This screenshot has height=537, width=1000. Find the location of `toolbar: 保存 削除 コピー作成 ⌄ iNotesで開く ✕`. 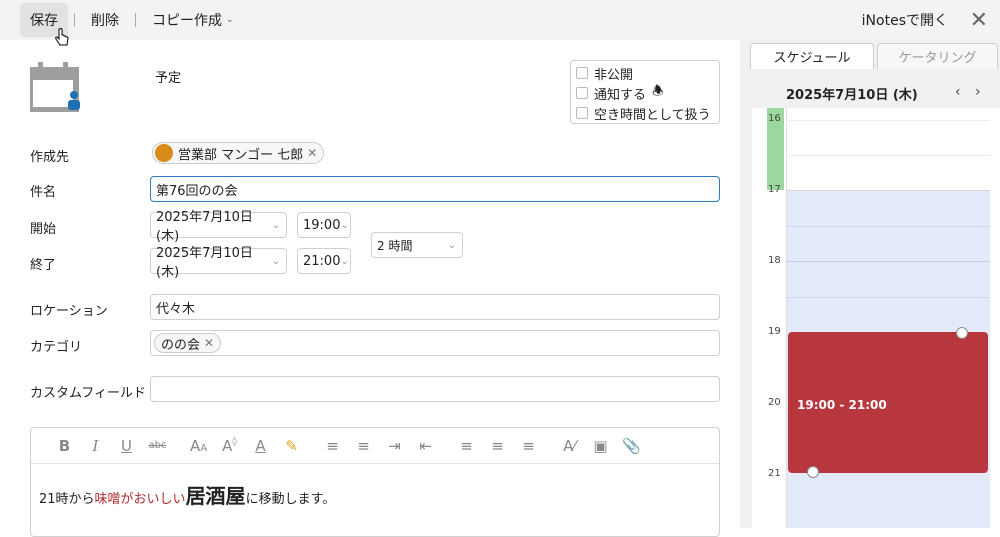

toolbar: 保存 削除 コピー作成 ⌄ iNotesで開く ✕ is located at coordinates (500, 20).